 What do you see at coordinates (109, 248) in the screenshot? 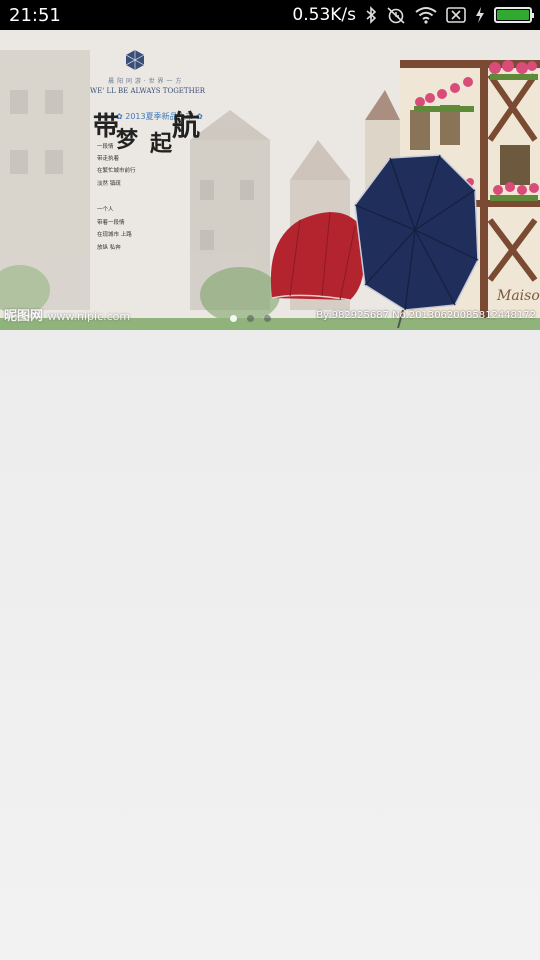
I see `poem-line: 放纵 私奔` at bounding box center [109, 248].